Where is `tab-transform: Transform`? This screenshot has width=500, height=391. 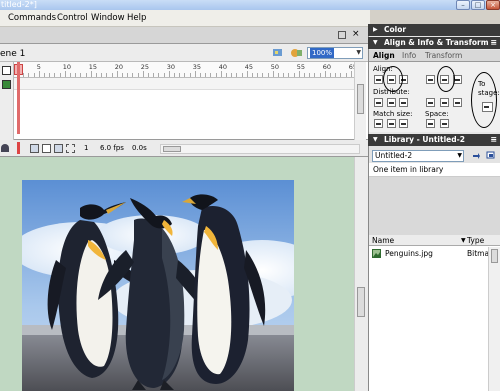 tab-transform: Transform is located at coordinates (443, 55).